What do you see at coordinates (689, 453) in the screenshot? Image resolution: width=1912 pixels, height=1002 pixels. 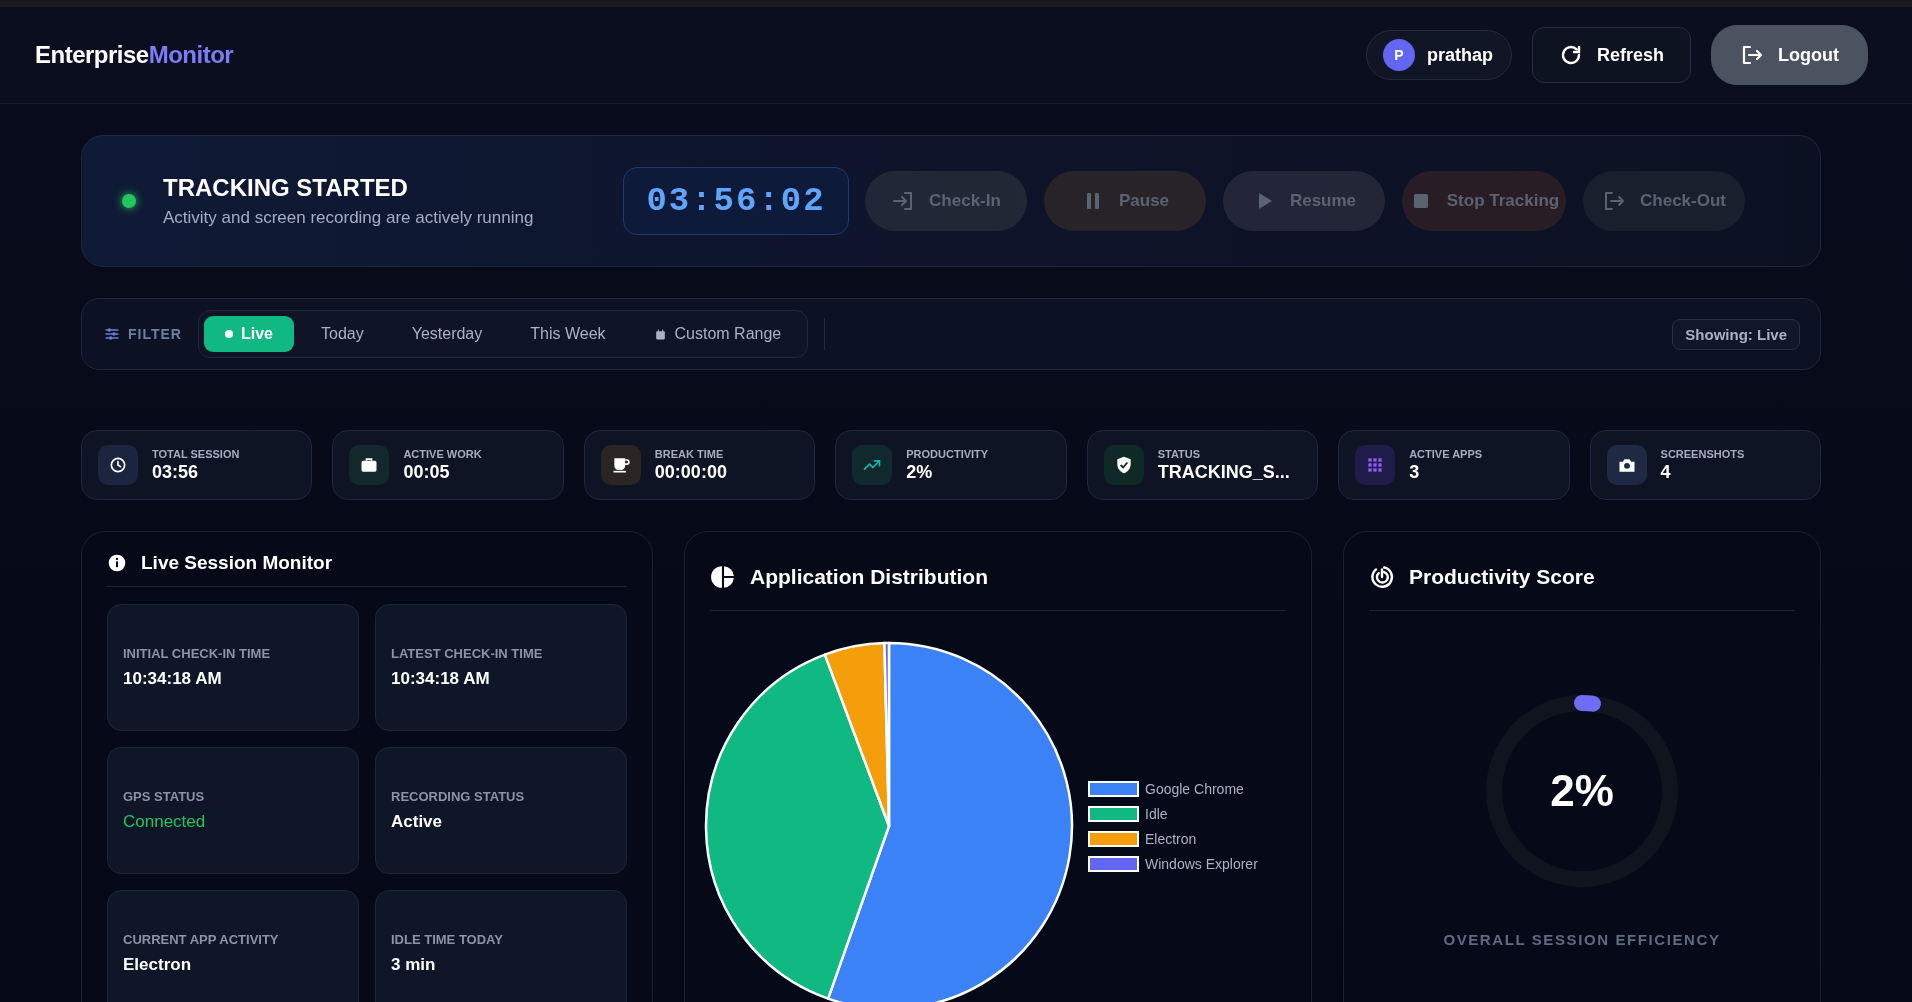 I see `stat-label: BREAK TIME` at bounding box center [689, 453].